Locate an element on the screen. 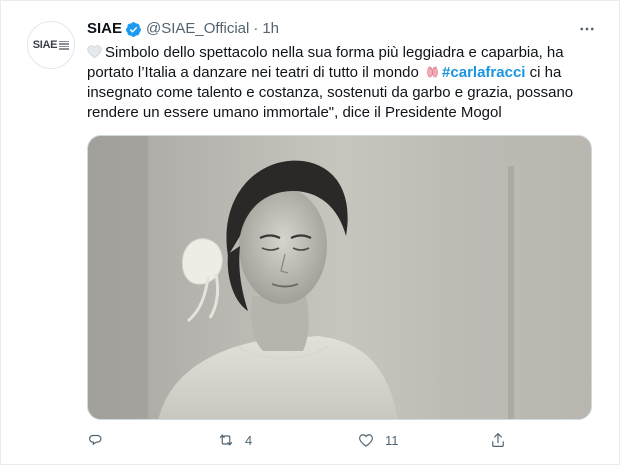 The width and height of the screenshot is (620, 465). reply-icon is located at coordinates (95, 440).